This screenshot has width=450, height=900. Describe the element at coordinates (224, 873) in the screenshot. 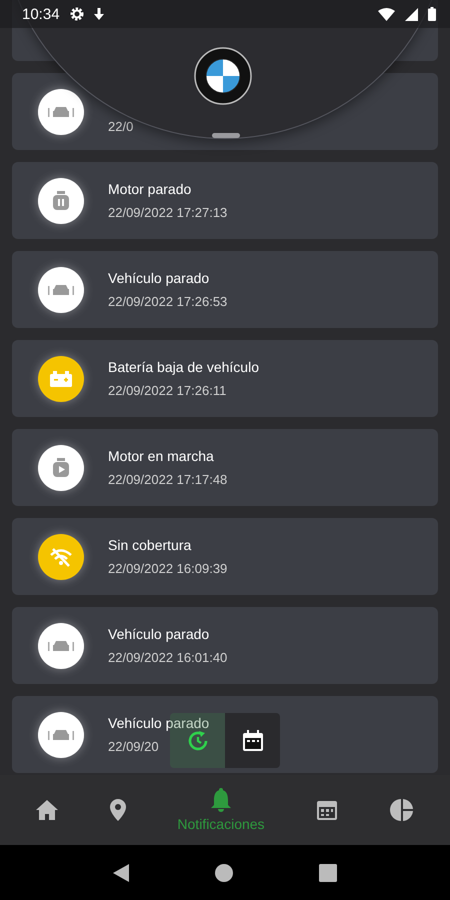

I see `circle-icon` at that location.